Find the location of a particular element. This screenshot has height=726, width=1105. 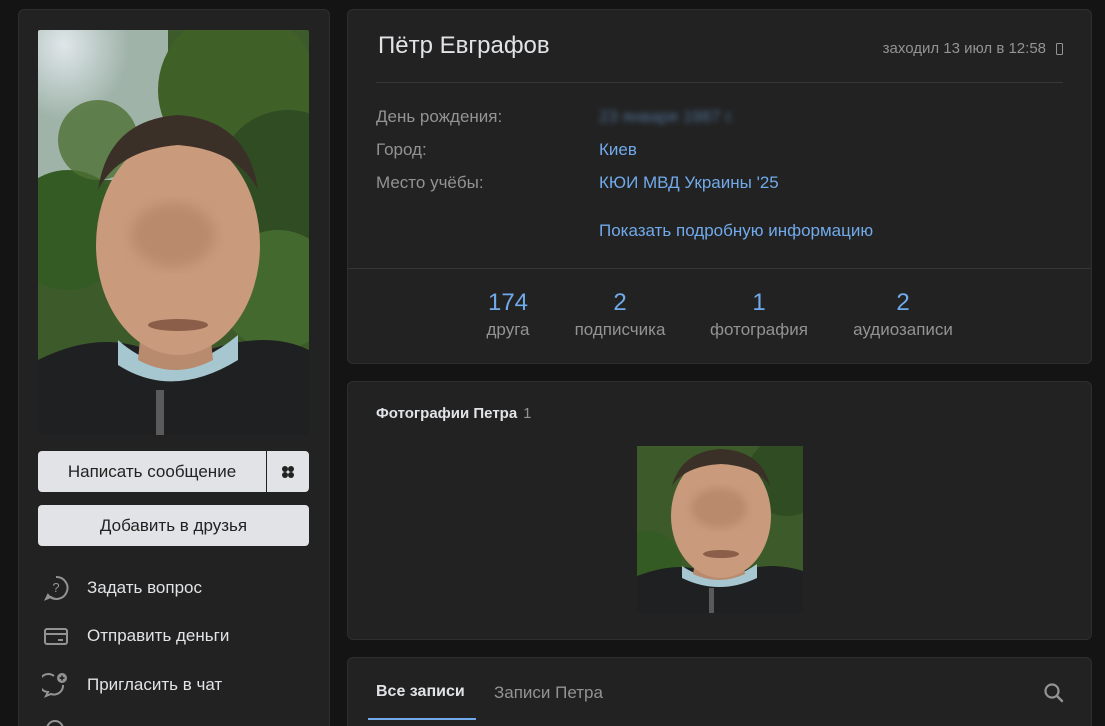

more-action is located at coordinates (176, 720).